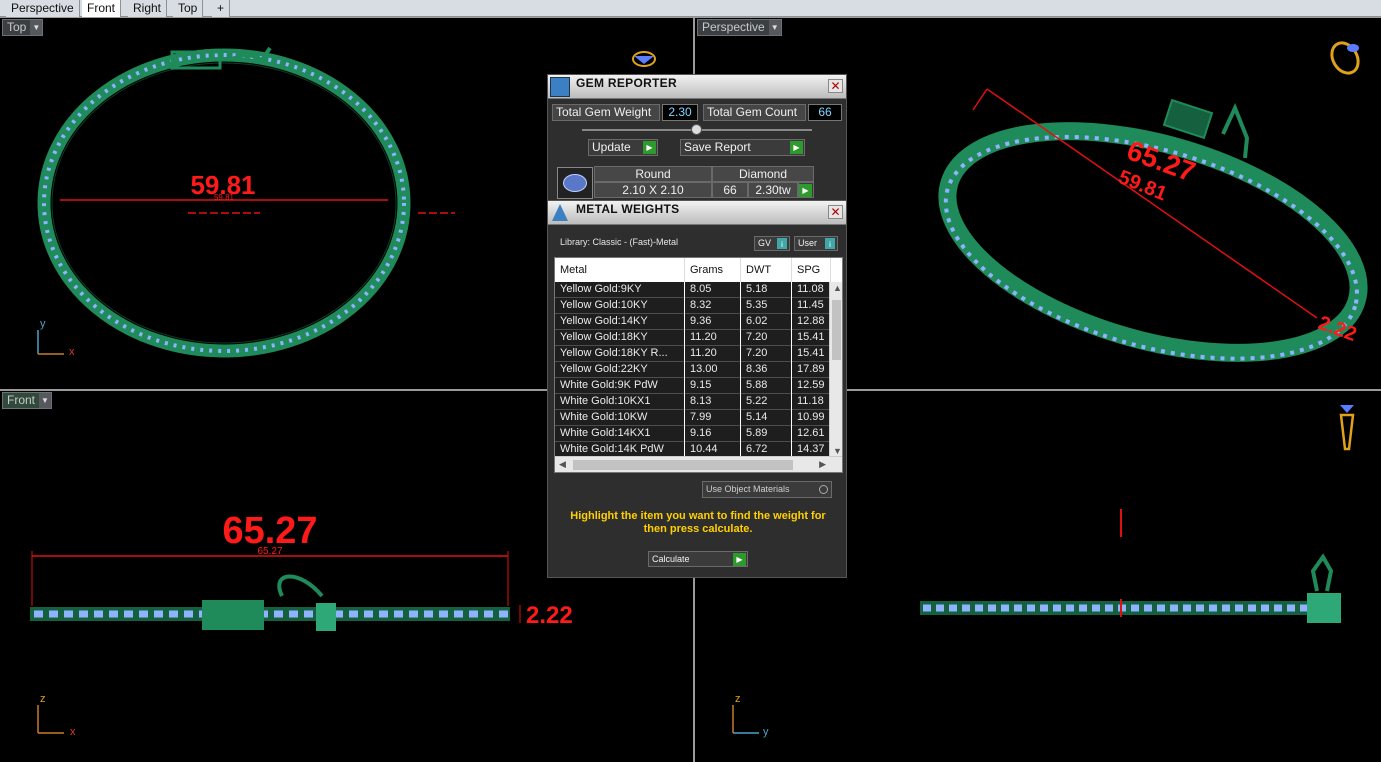 The width and height of the screenshot is (1381, 762). Describe the element at coordinates (549, 615) in the screenshot. I see `dimension-side-text: 2.22` at that location.